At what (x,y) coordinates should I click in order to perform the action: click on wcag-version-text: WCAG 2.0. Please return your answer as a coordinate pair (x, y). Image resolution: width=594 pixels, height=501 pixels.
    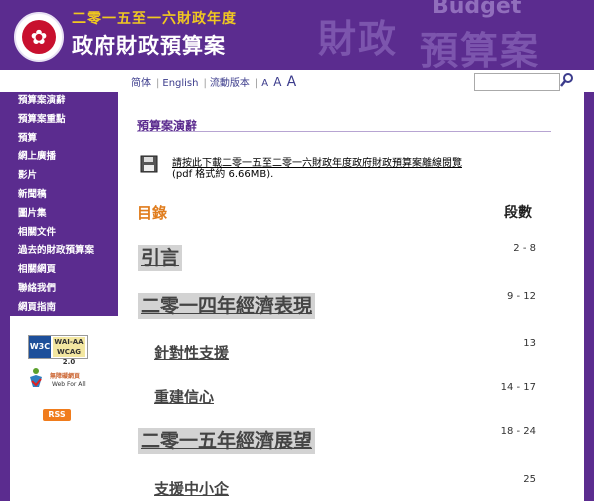
    Looking at the image, I should click on (69, 357).